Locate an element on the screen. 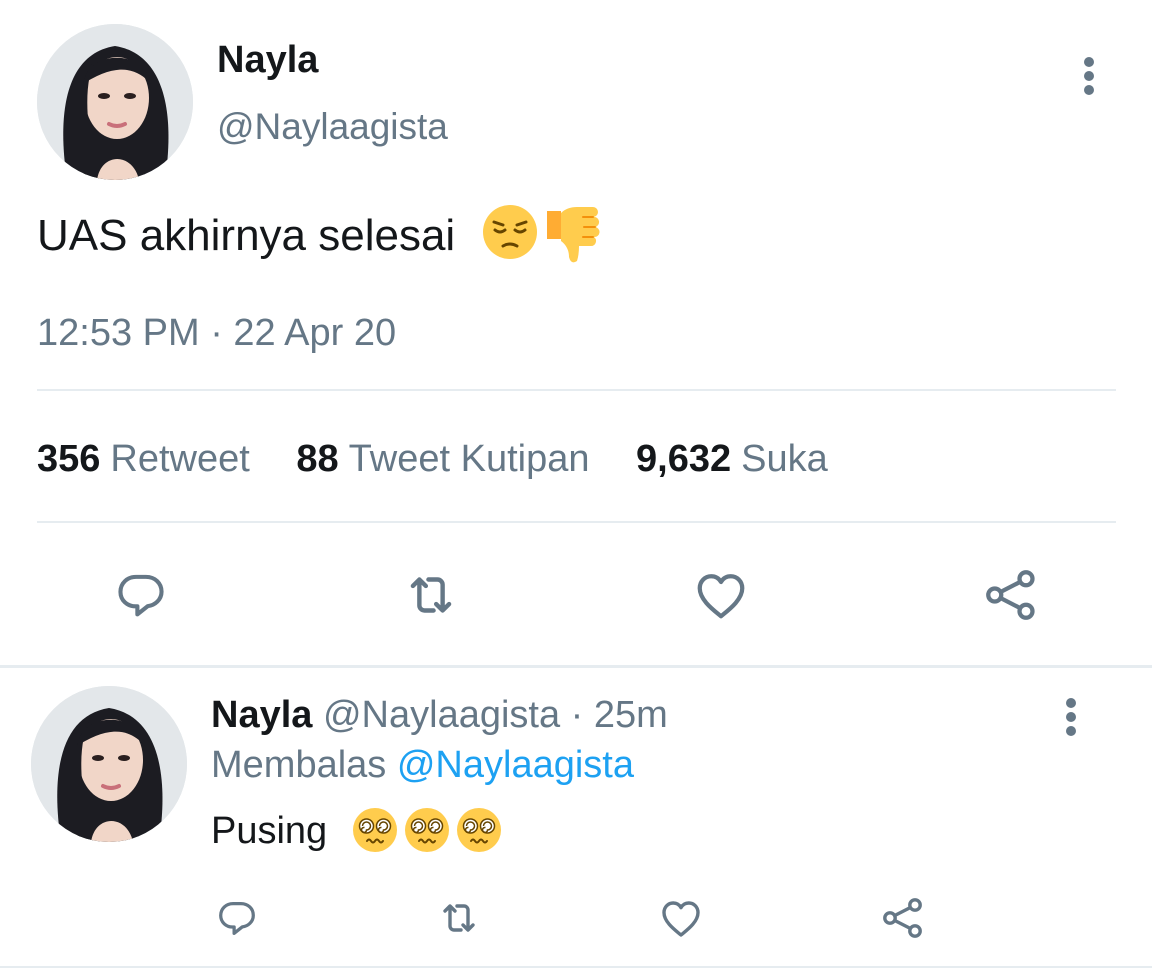 This screenshot has width=1152, height=969. pensive-face-icon is located at coordinates (510, 232).